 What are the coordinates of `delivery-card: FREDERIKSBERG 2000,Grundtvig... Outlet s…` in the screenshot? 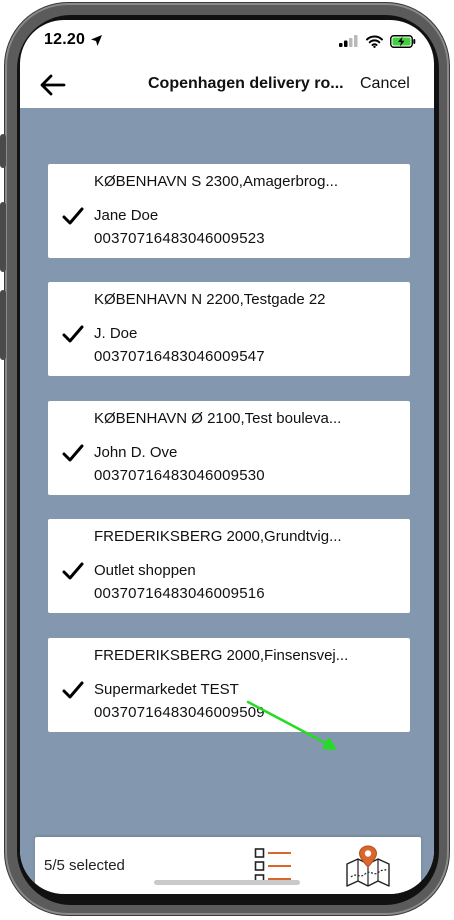 It's located at (229, 566).